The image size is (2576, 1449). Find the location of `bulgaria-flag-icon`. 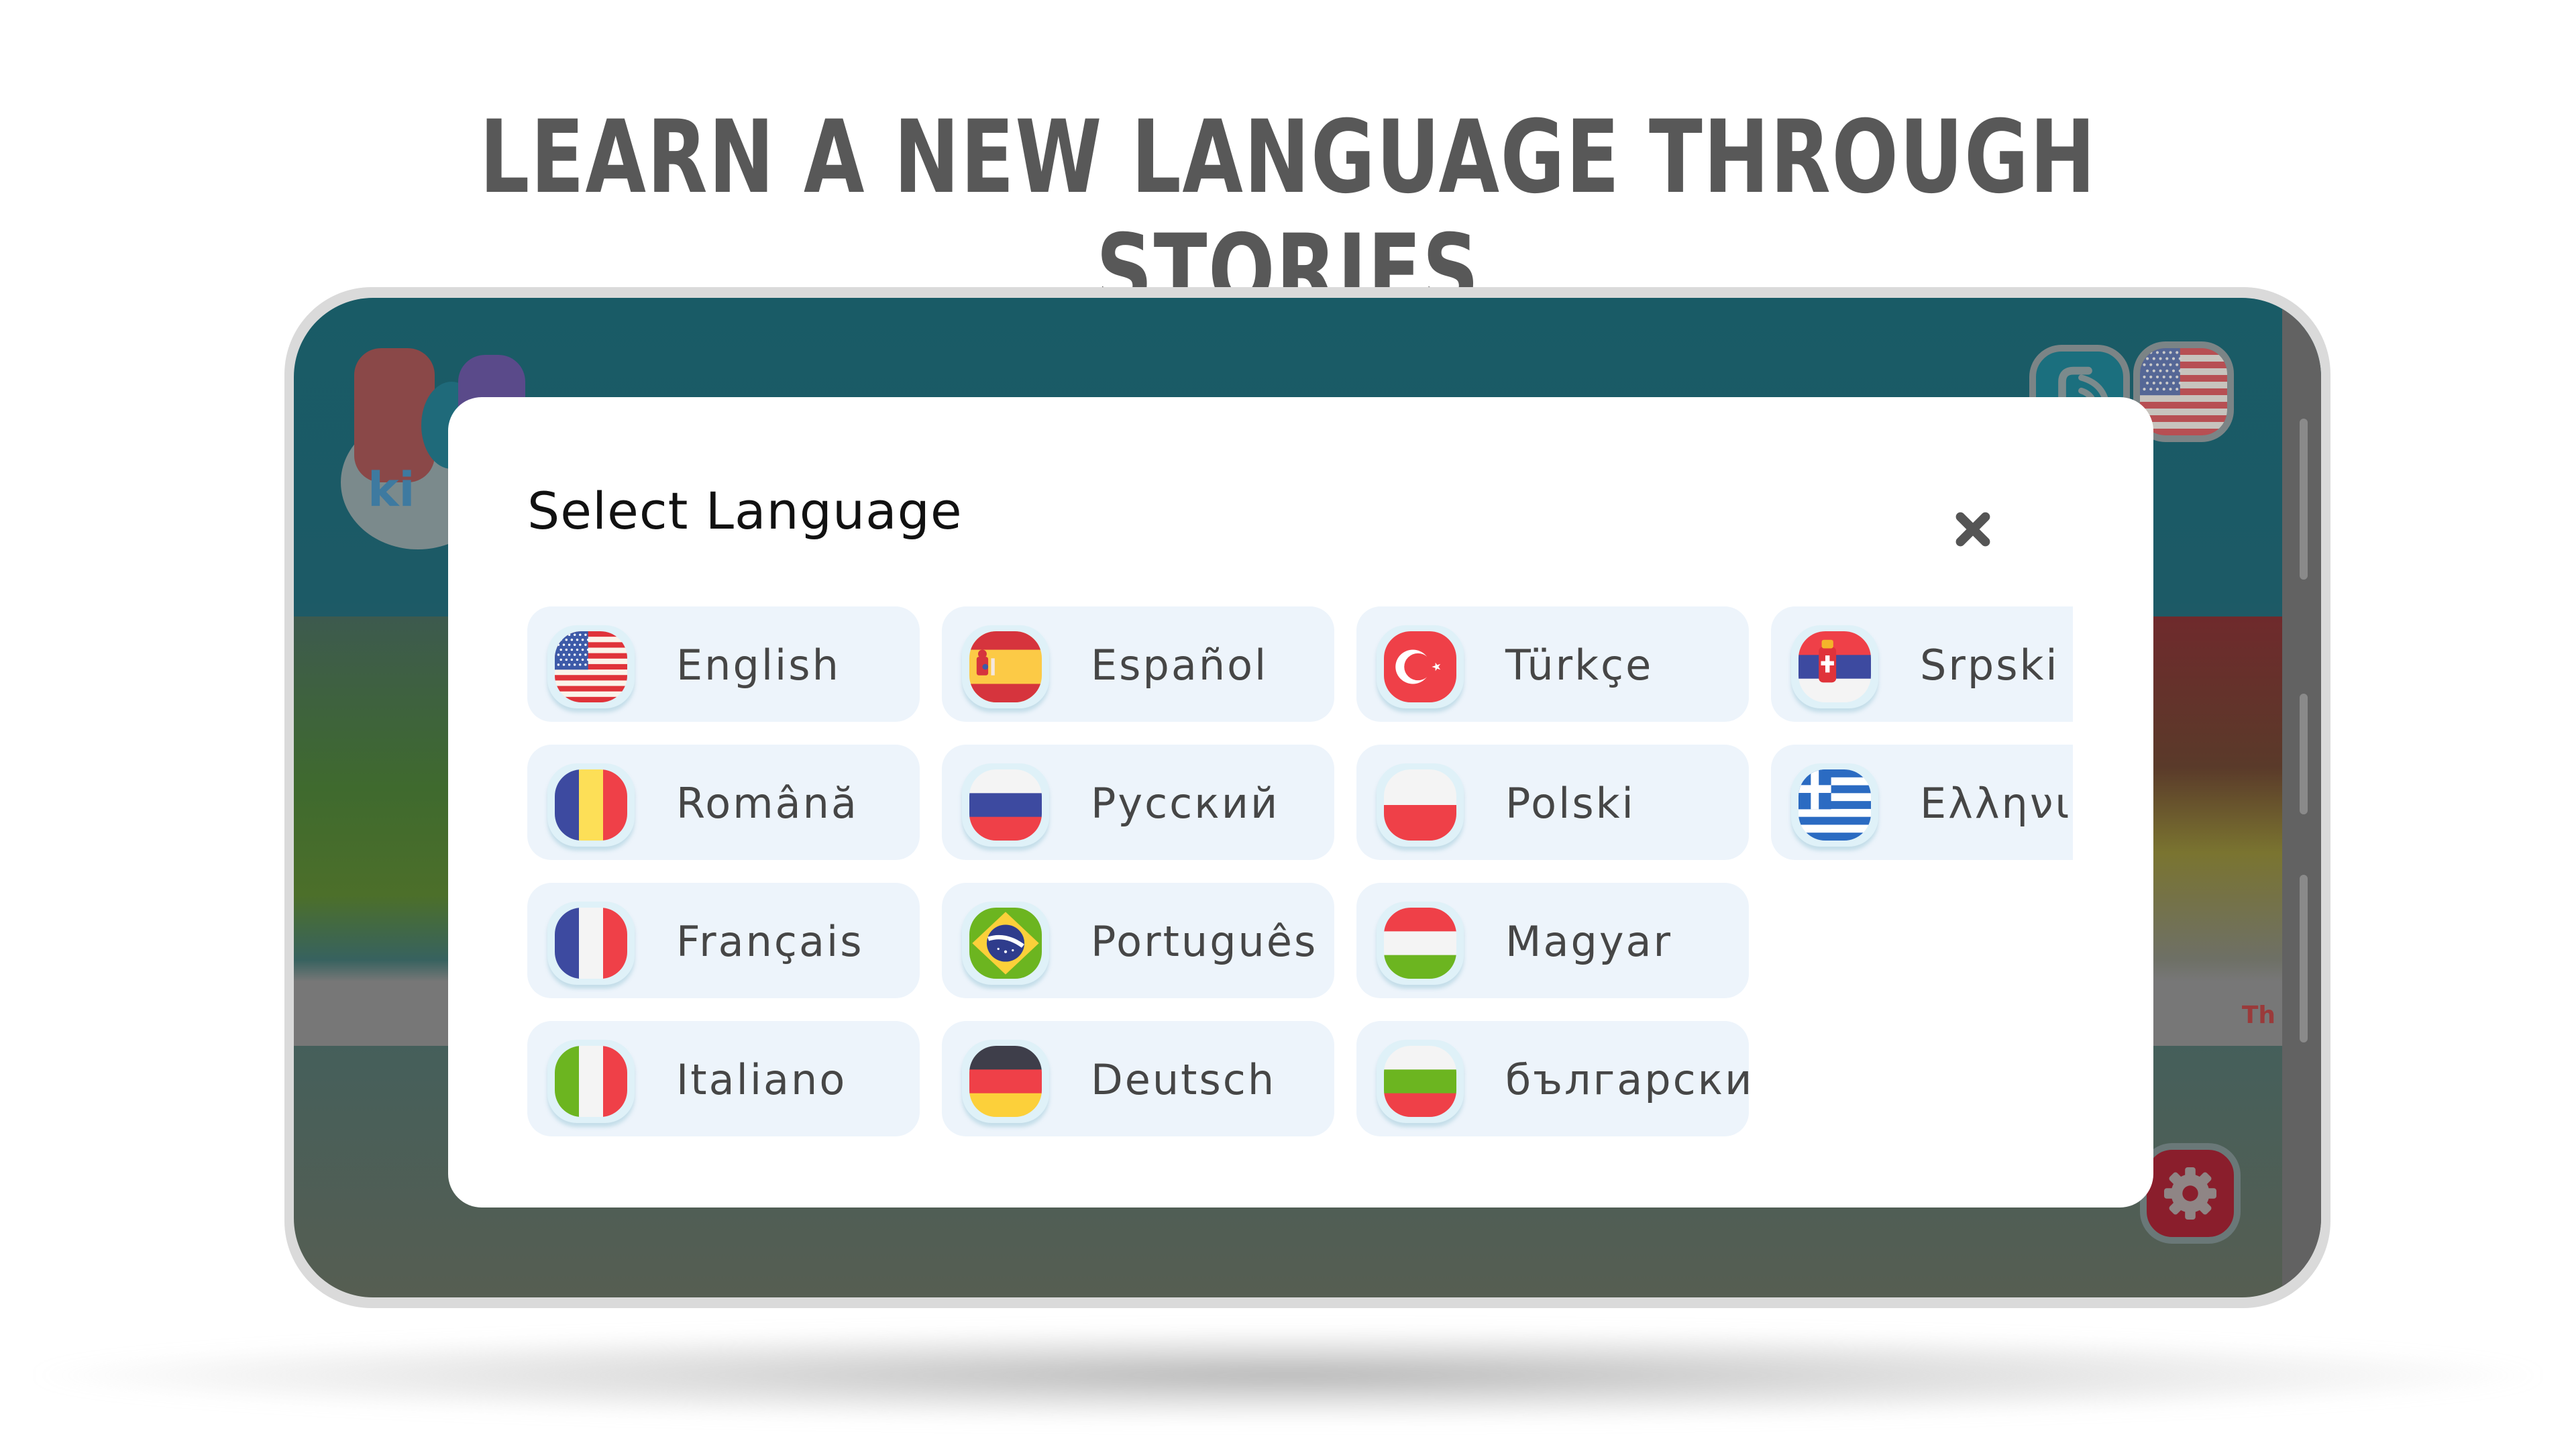

bulgaria-flag-icon is located at coordinates (1420, 1081).